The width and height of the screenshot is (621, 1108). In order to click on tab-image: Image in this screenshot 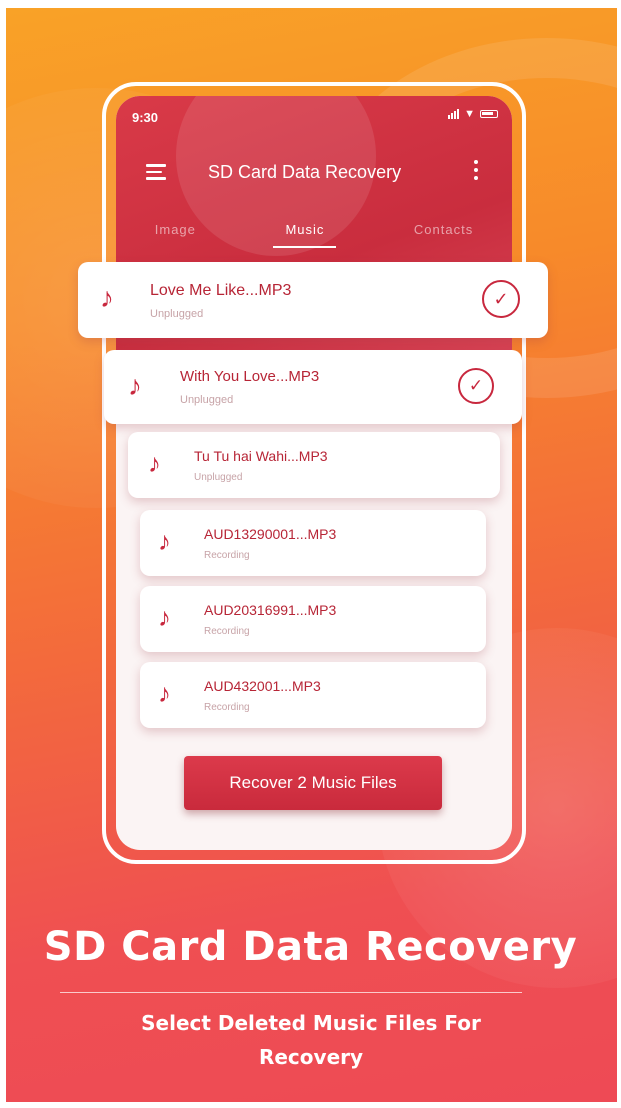, I will do `click(175, 233)`.